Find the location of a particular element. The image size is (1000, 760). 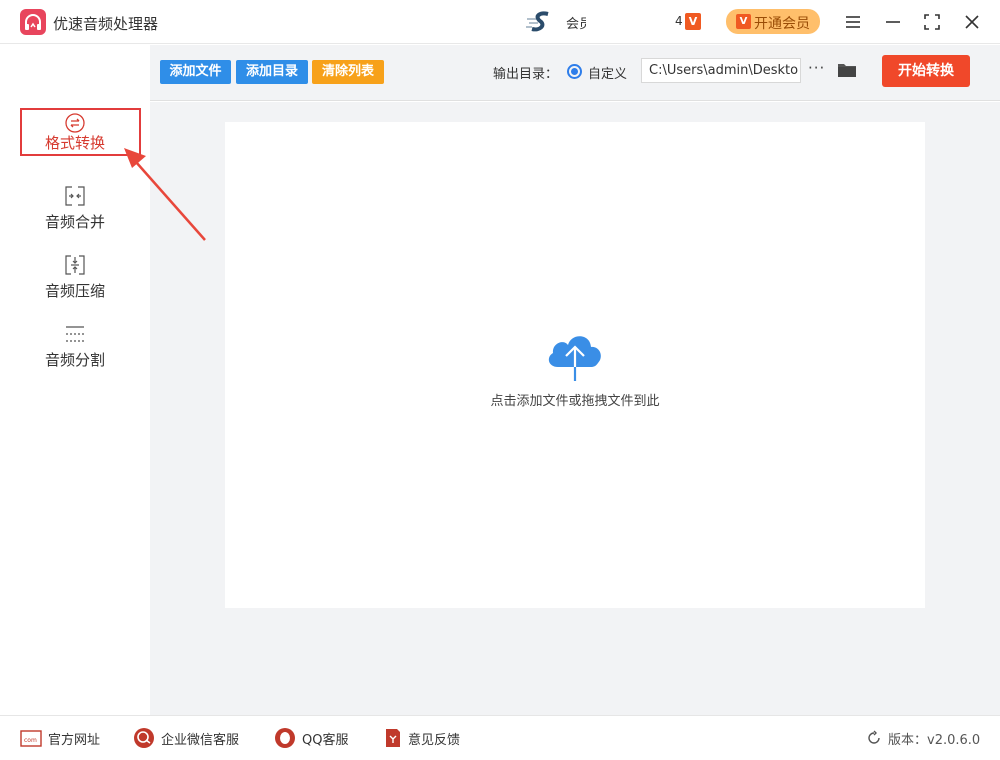

output-dir-label: 输出目录： is located at coordinates (526, 74).